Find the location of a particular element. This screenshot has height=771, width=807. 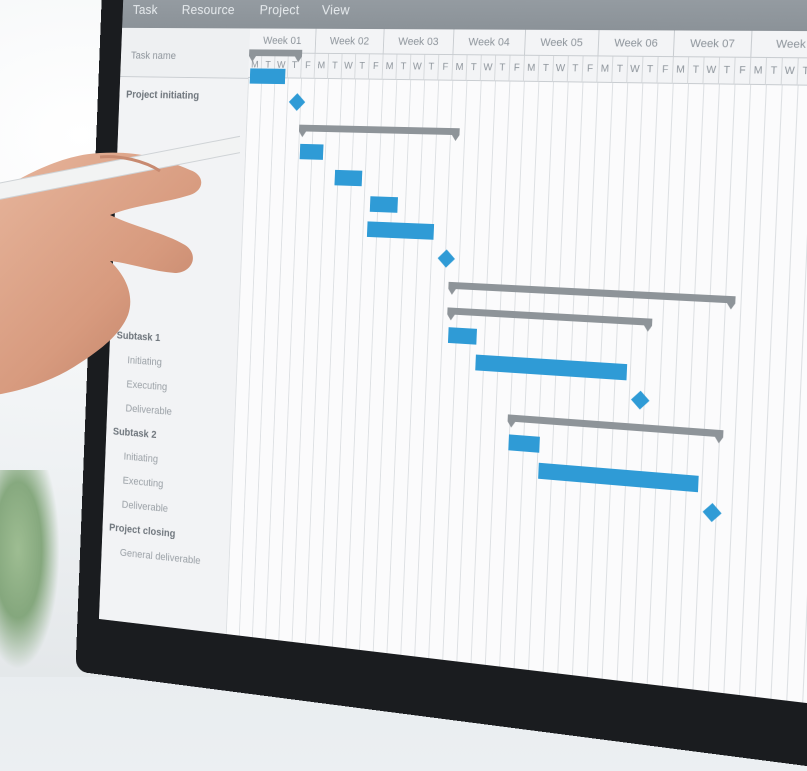

menu-task: Task is located at coordinates (145, 9).